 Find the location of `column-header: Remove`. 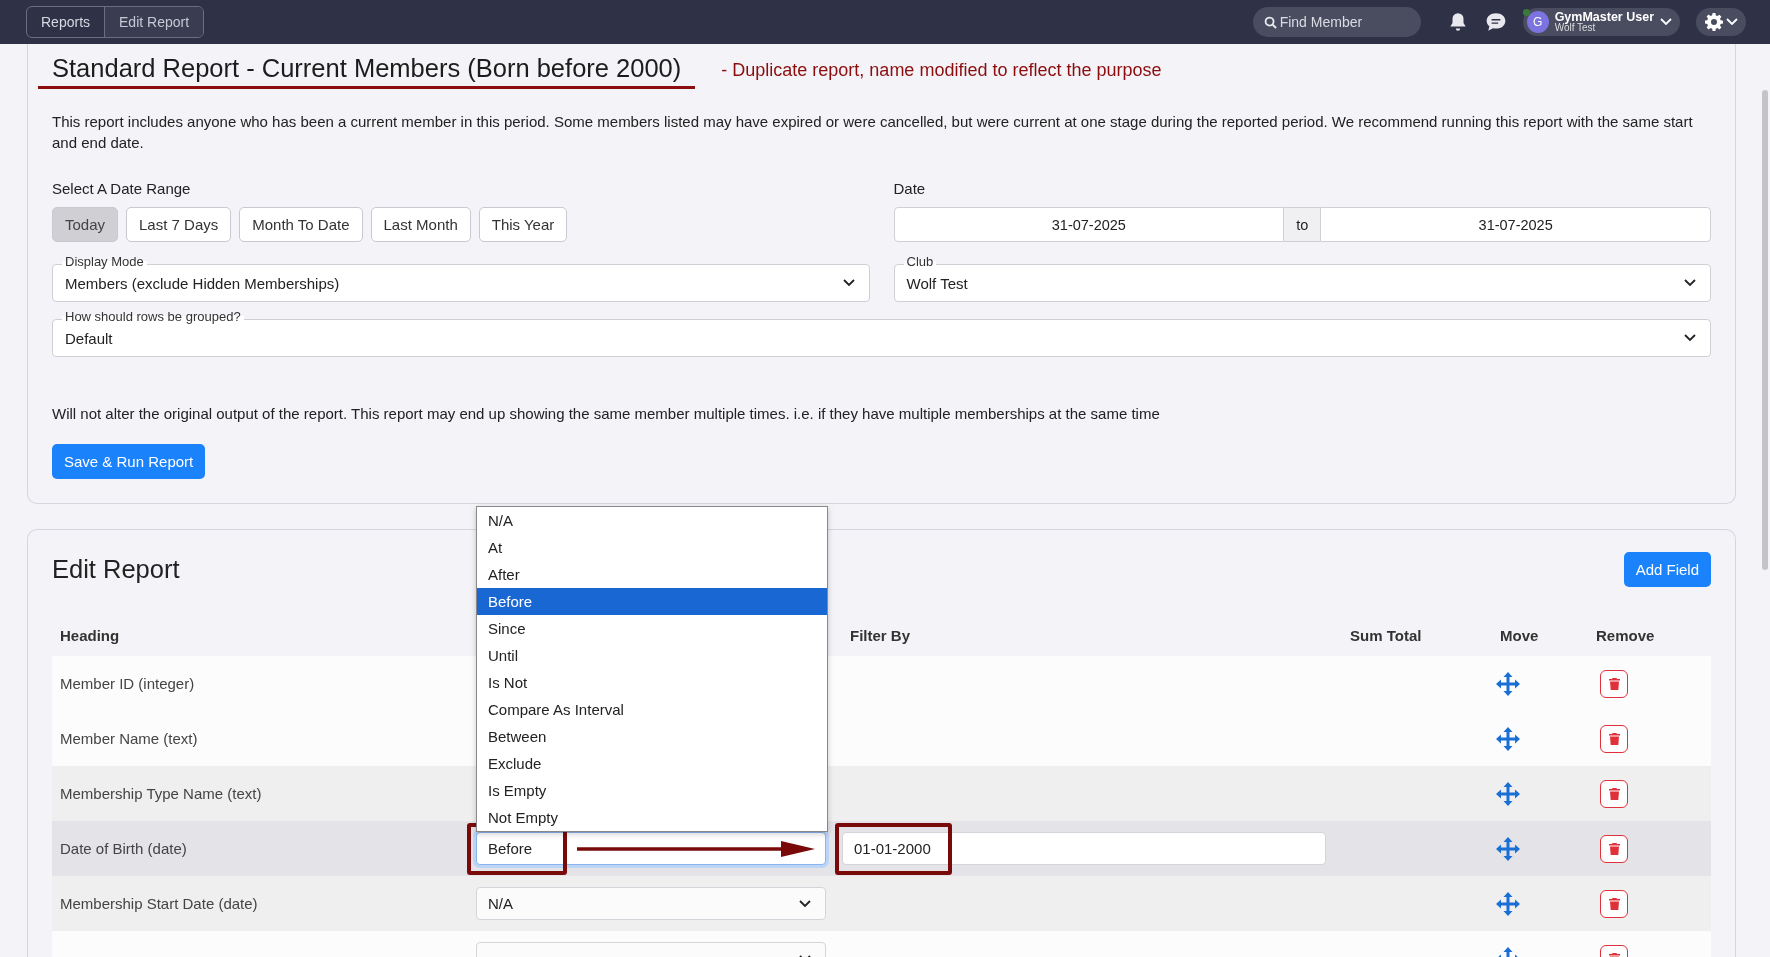

column-header: Remove is located at coordinates (1625, 636).